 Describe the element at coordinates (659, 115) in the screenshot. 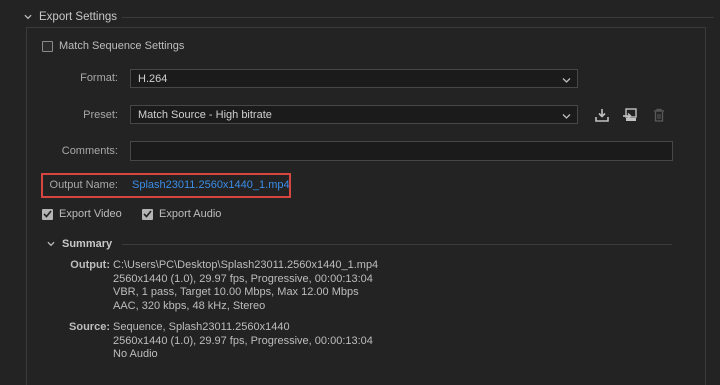

I see `delete-preset-icon` at that location.